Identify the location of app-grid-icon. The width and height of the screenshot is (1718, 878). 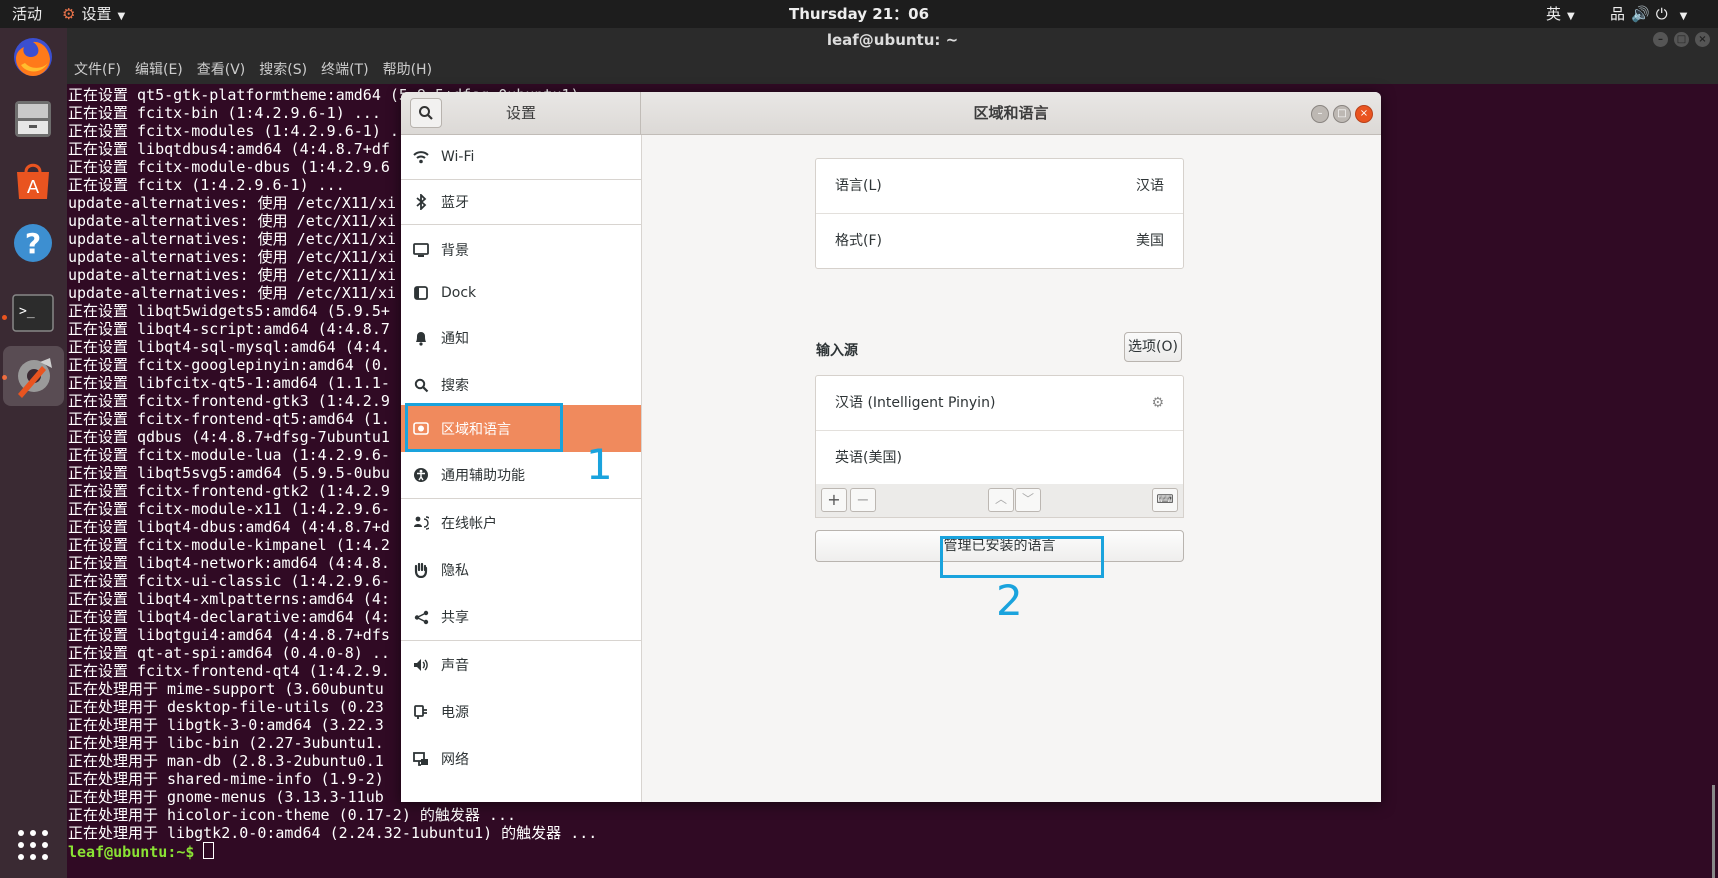
(33, 845).